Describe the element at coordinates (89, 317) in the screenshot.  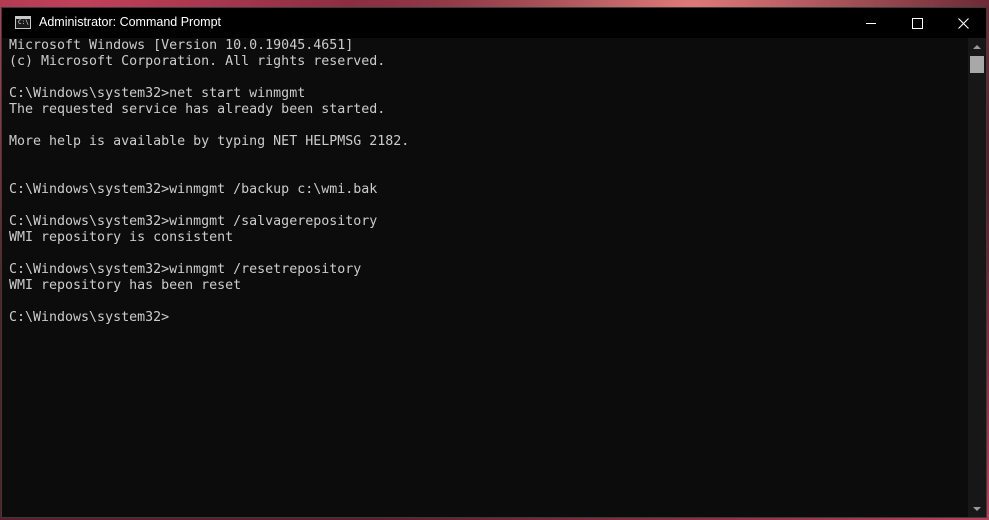
I see `console-line: C:\Windows\system32>` at that location.